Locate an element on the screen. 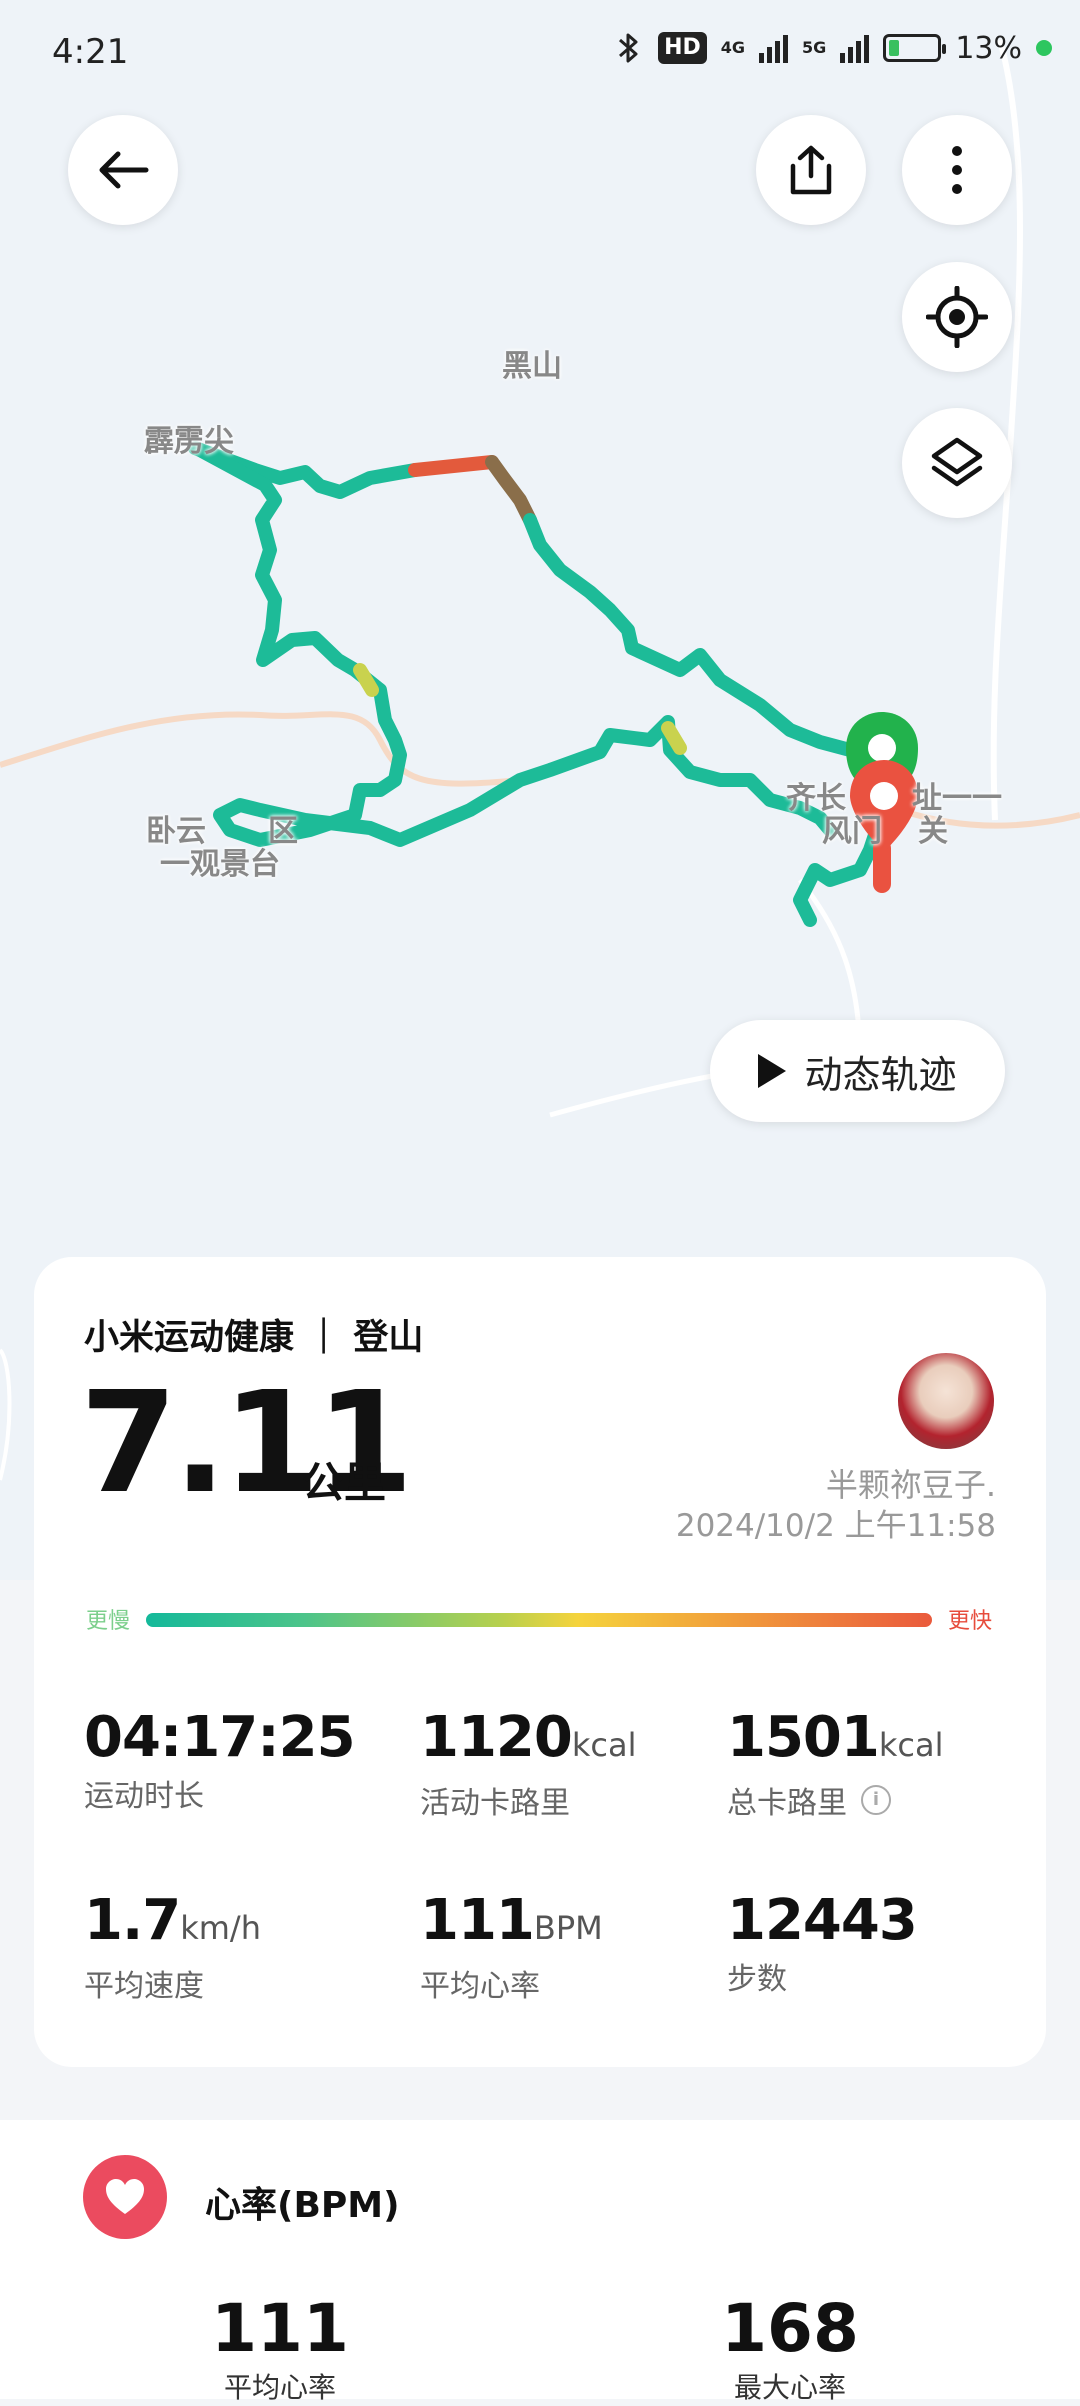 The height and width of the screenshot is (2406, 1080). avatar is located at coordinates (946, 1401).